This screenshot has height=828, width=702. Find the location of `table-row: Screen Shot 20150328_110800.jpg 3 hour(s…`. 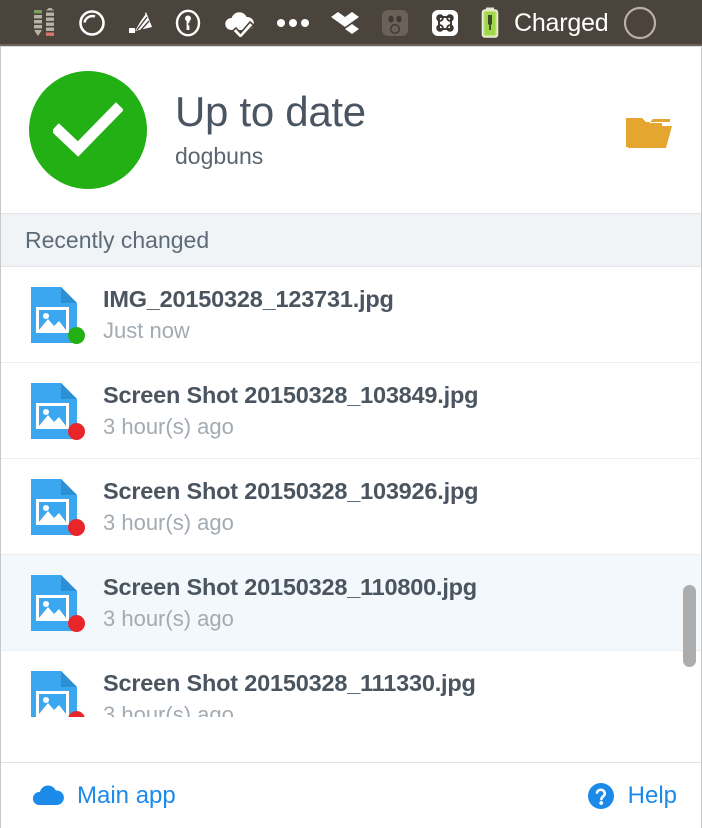

table-row: Screen Shot 20150328_110800.jpg 3 hour(s… is located at coordinates (351, 603).